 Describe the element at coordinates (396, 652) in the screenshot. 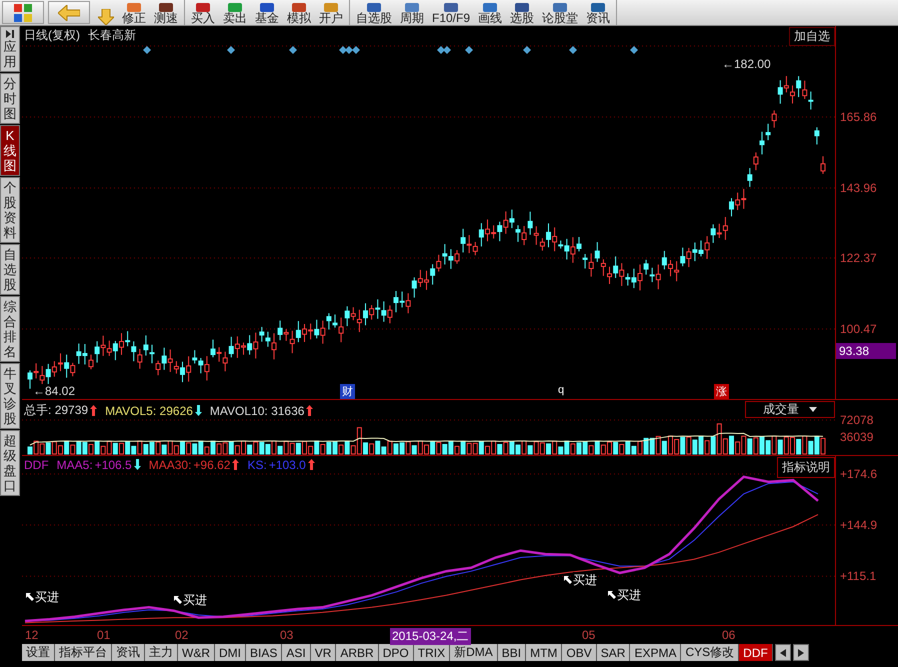

I see `indicator-tab: DPO` at that location.